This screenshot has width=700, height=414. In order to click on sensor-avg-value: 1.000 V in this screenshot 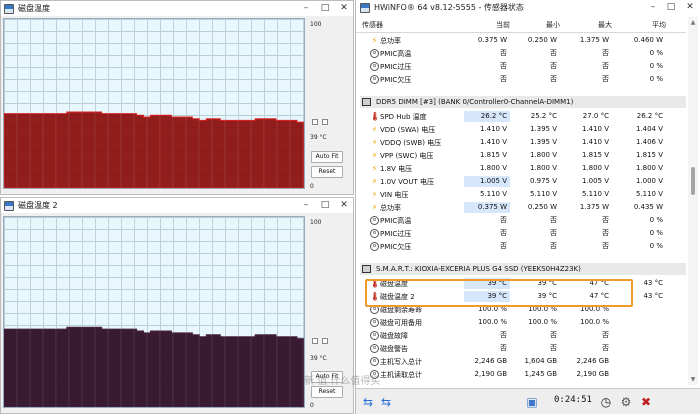, I will do `click(649, 181)`.